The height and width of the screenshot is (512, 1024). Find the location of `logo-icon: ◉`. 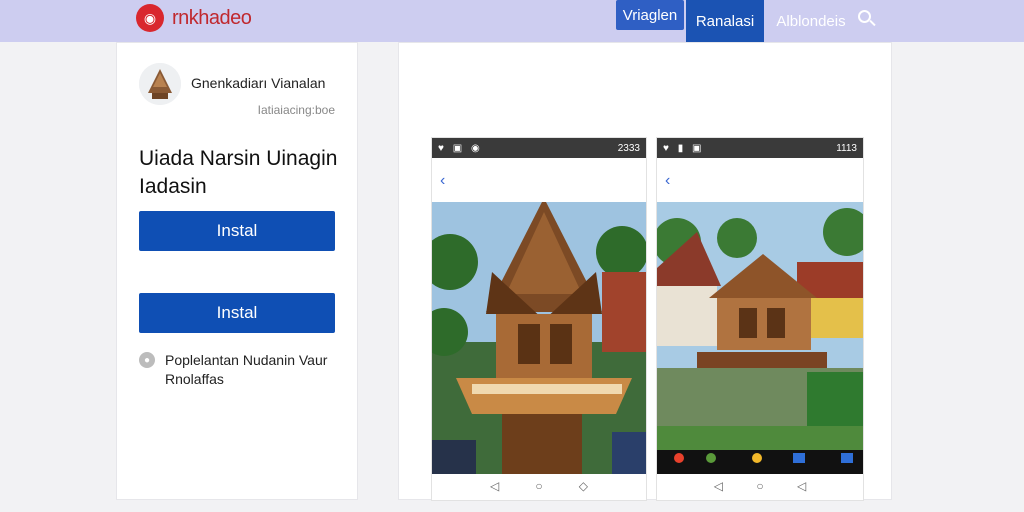

logo-icon: ◉ is located at coordinates (150, 18).